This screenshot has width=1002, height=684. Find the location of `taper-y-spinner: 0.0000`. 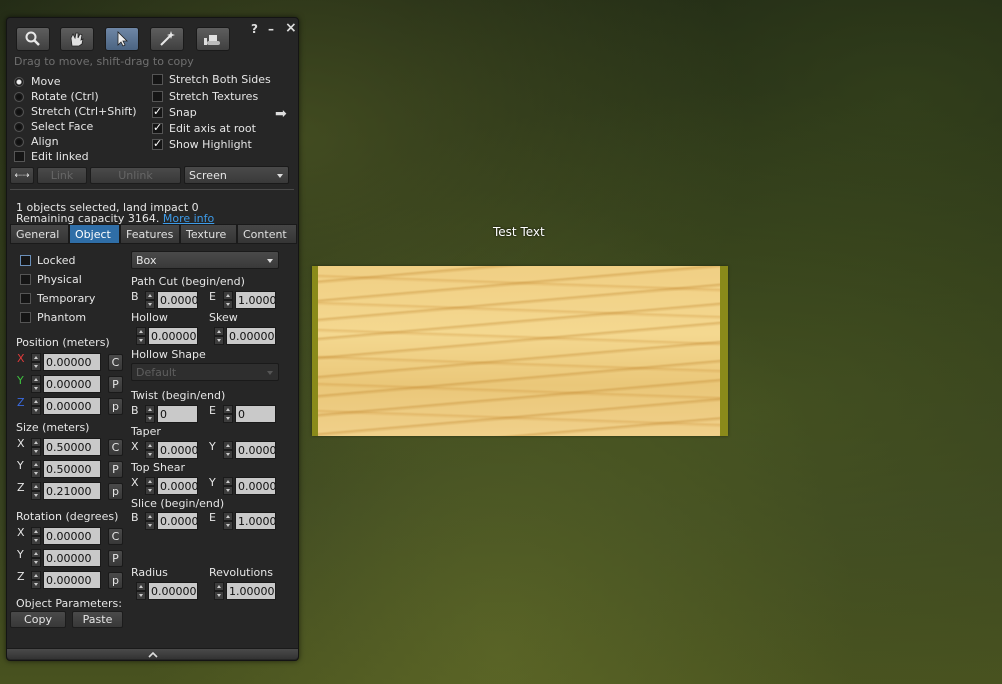

taper-y-spinner: 0.0000 is located at coordinates (249, 450).